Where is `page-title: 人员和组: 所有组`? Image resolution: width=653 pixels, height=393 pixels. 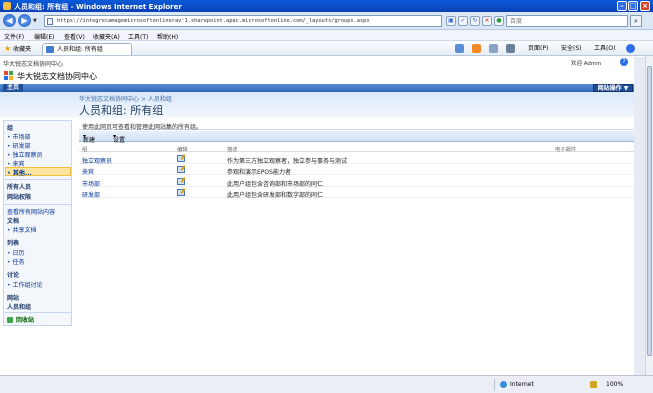 page-title: 人员和组: 所有组 is located at coordinates (121, 110).